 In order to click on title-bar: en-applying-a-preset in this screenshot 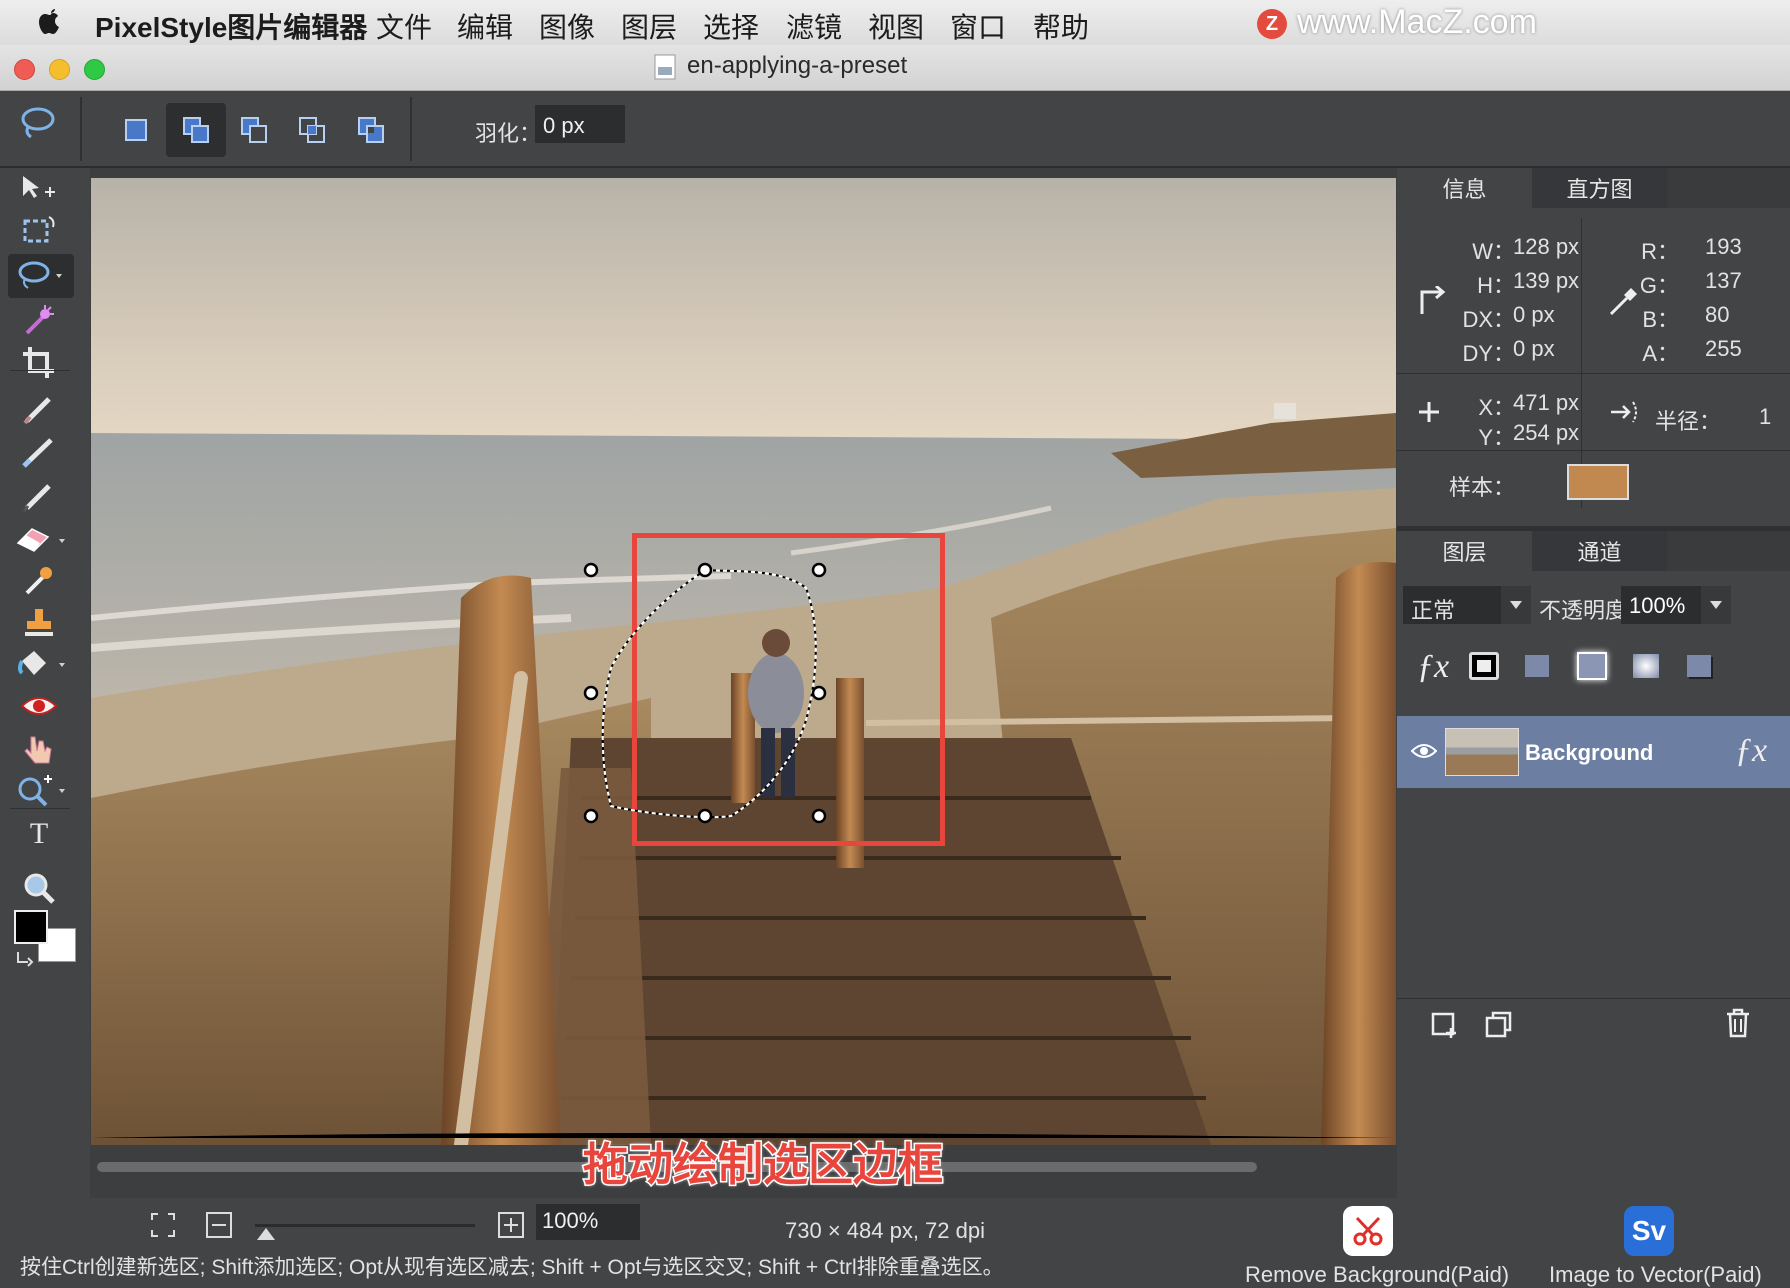, I will do `click(895, 68)`.